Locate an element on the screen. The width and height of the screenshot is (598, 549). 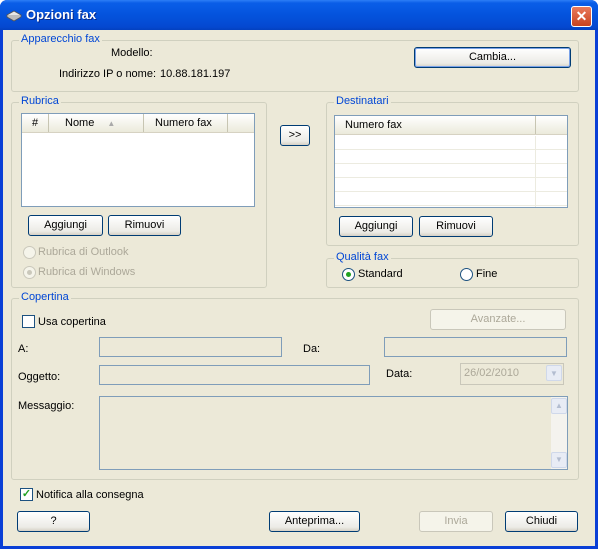
close-window-icon: ✕ is located at coordinates (581, 16).